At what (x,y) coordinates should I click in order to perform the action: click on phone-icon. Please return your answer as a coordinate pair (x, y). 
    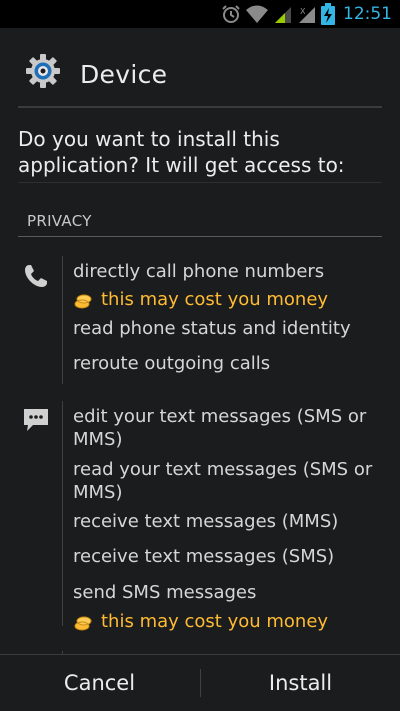
    Looking at the image, I should click on (36, 276).